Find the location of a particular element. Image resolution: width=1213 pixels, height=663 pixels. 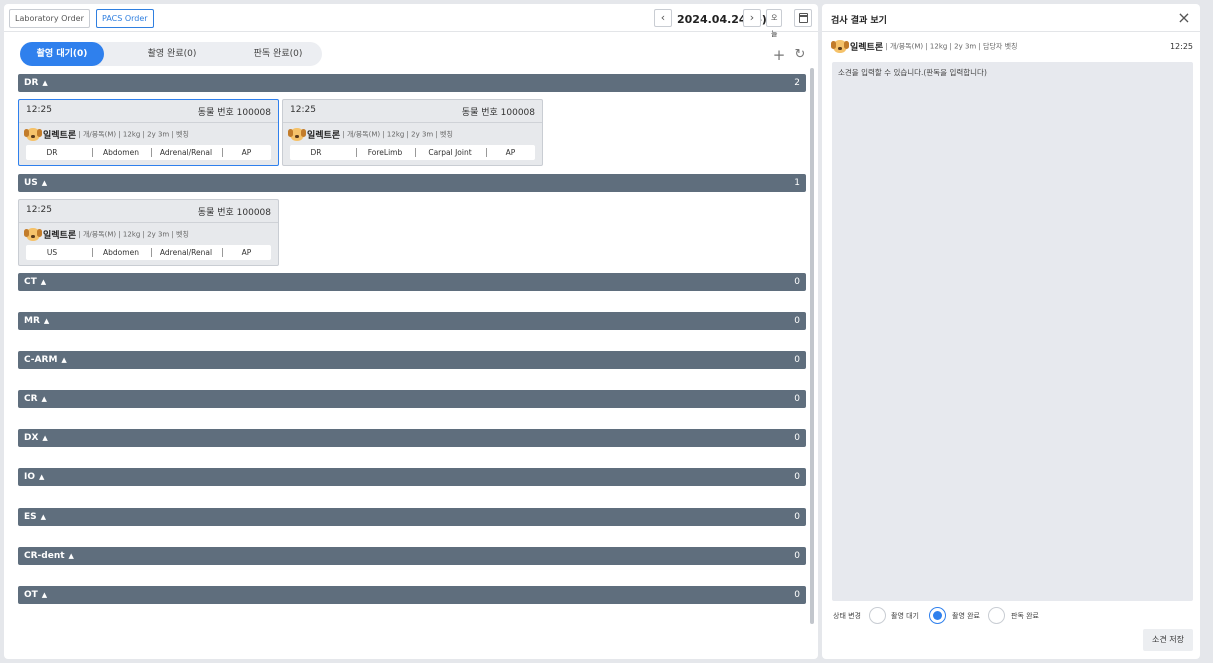

group-bar-cr: CR ▲ 0 is located at coordinates (412, 399).